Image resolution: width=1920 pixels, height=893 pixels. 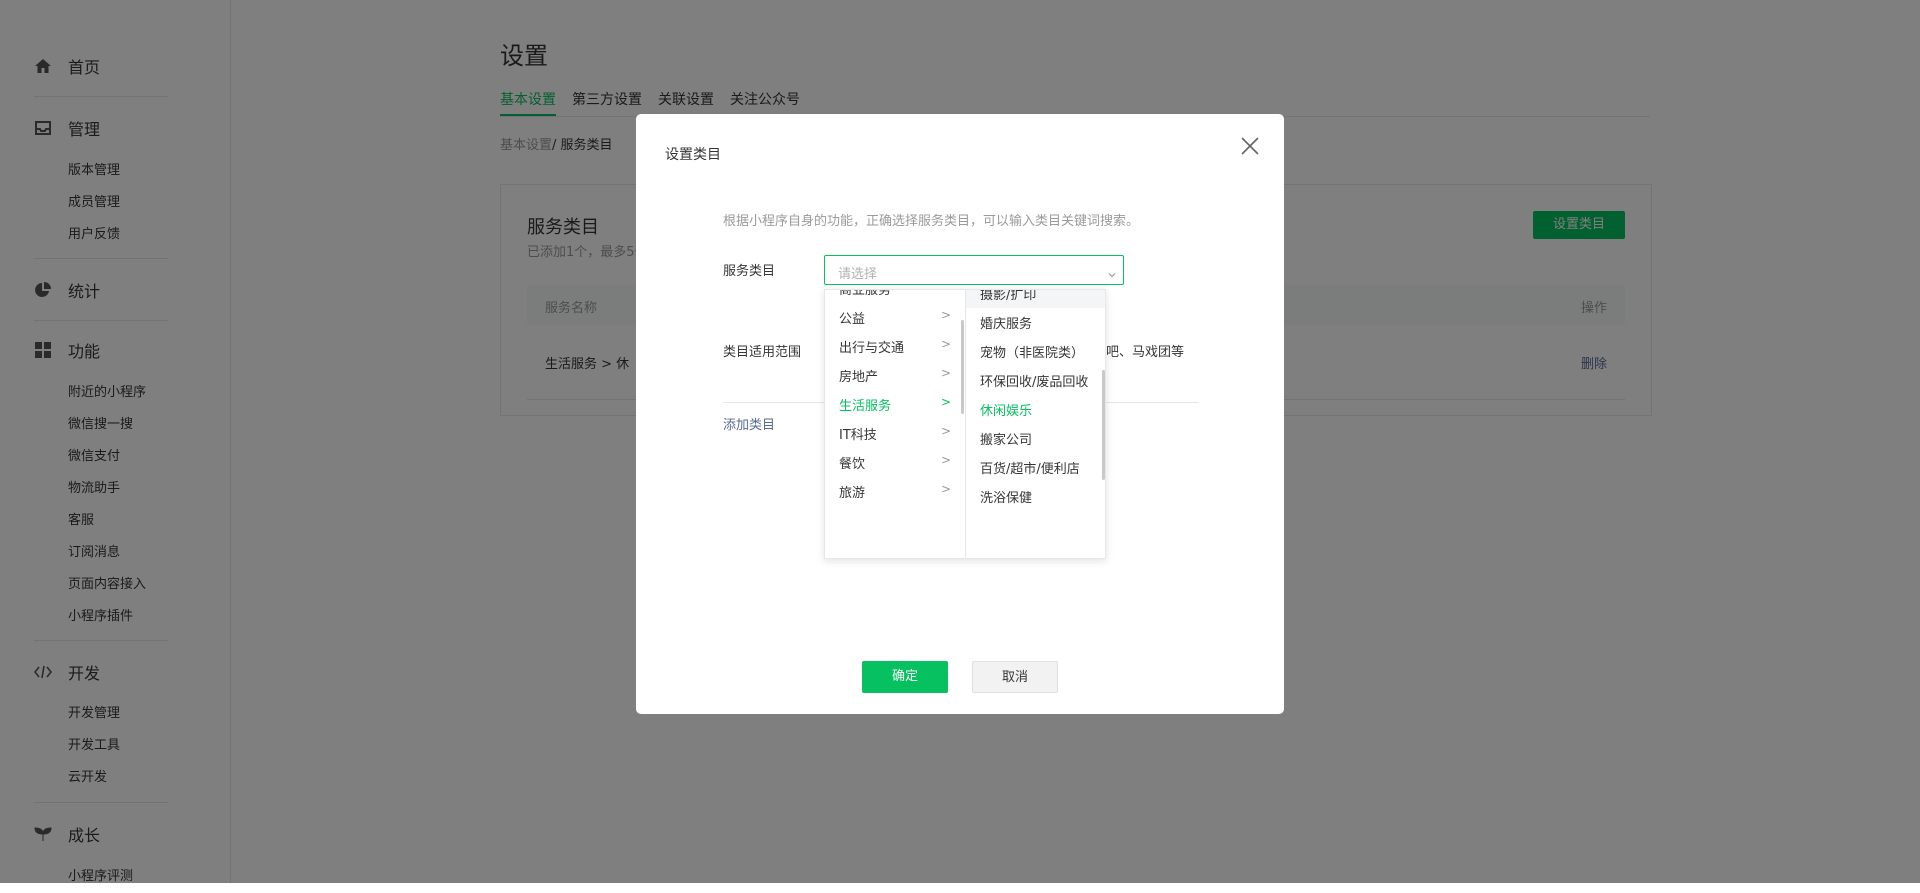 What do you see at coordinates (1037, 322) in the screenshot?
I see `cascader-option: 婚庆服务` at bounding box center [1037, 322].